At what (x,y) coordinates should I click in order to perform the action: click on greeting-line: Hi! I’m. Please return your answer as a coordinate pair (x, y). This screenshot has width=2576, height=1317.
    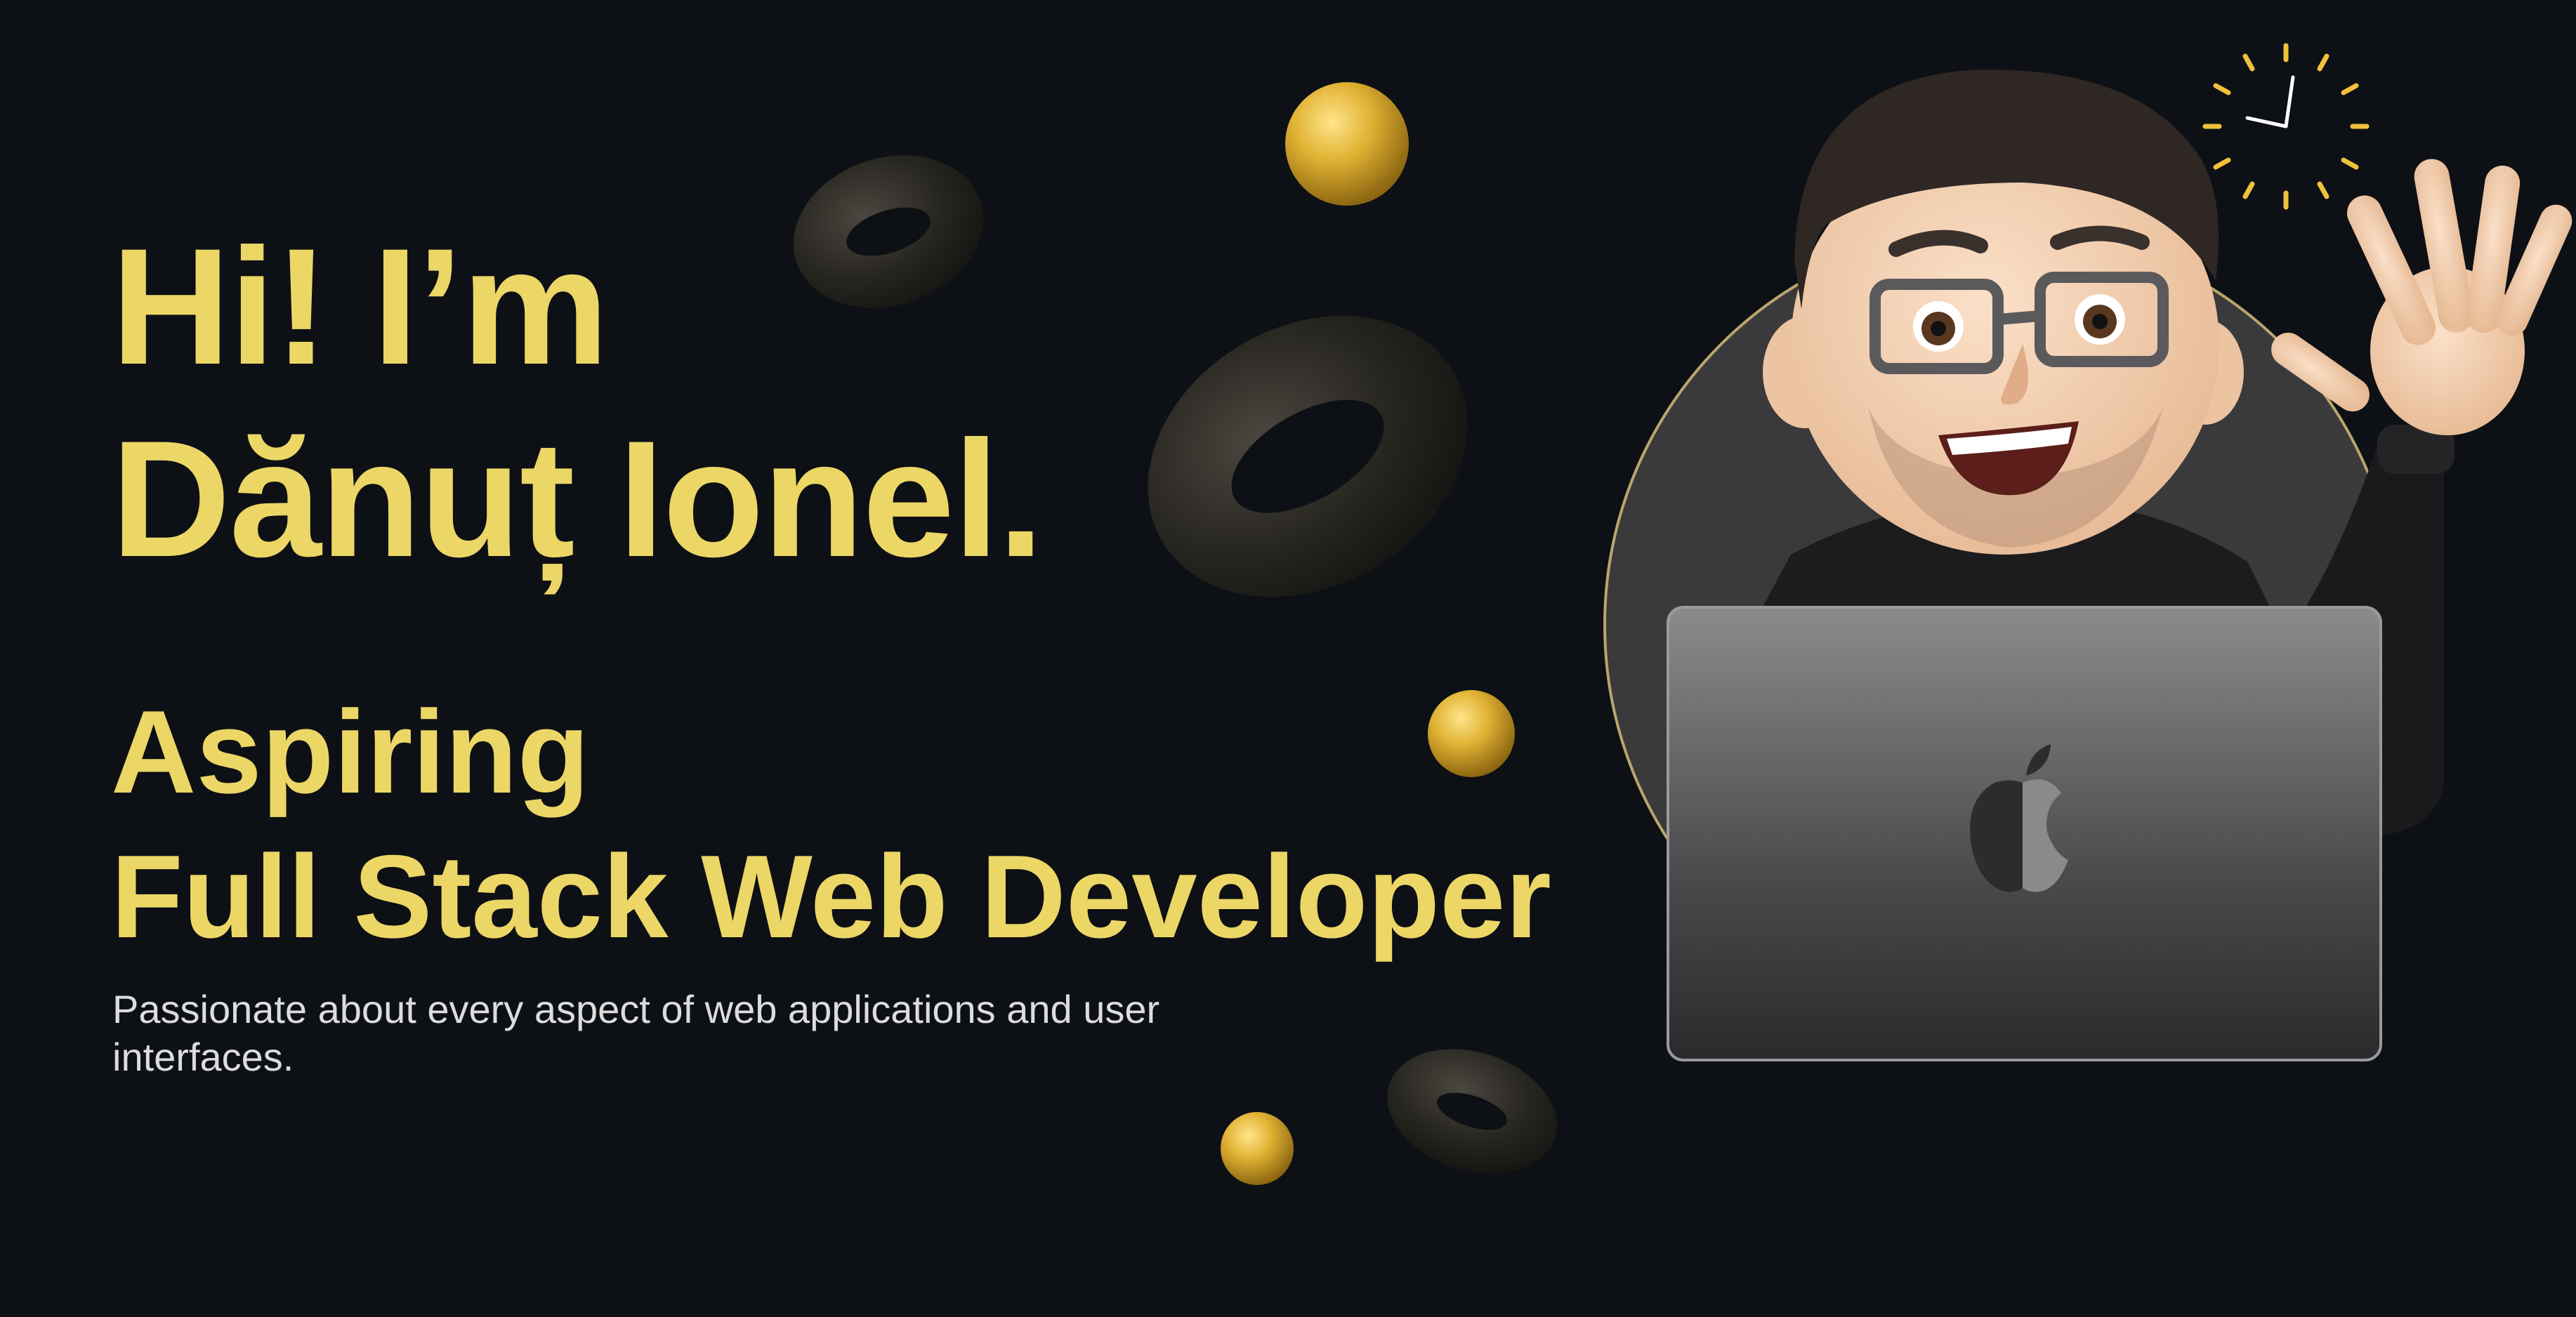
    Looking at the image, I should click on (360, 306).